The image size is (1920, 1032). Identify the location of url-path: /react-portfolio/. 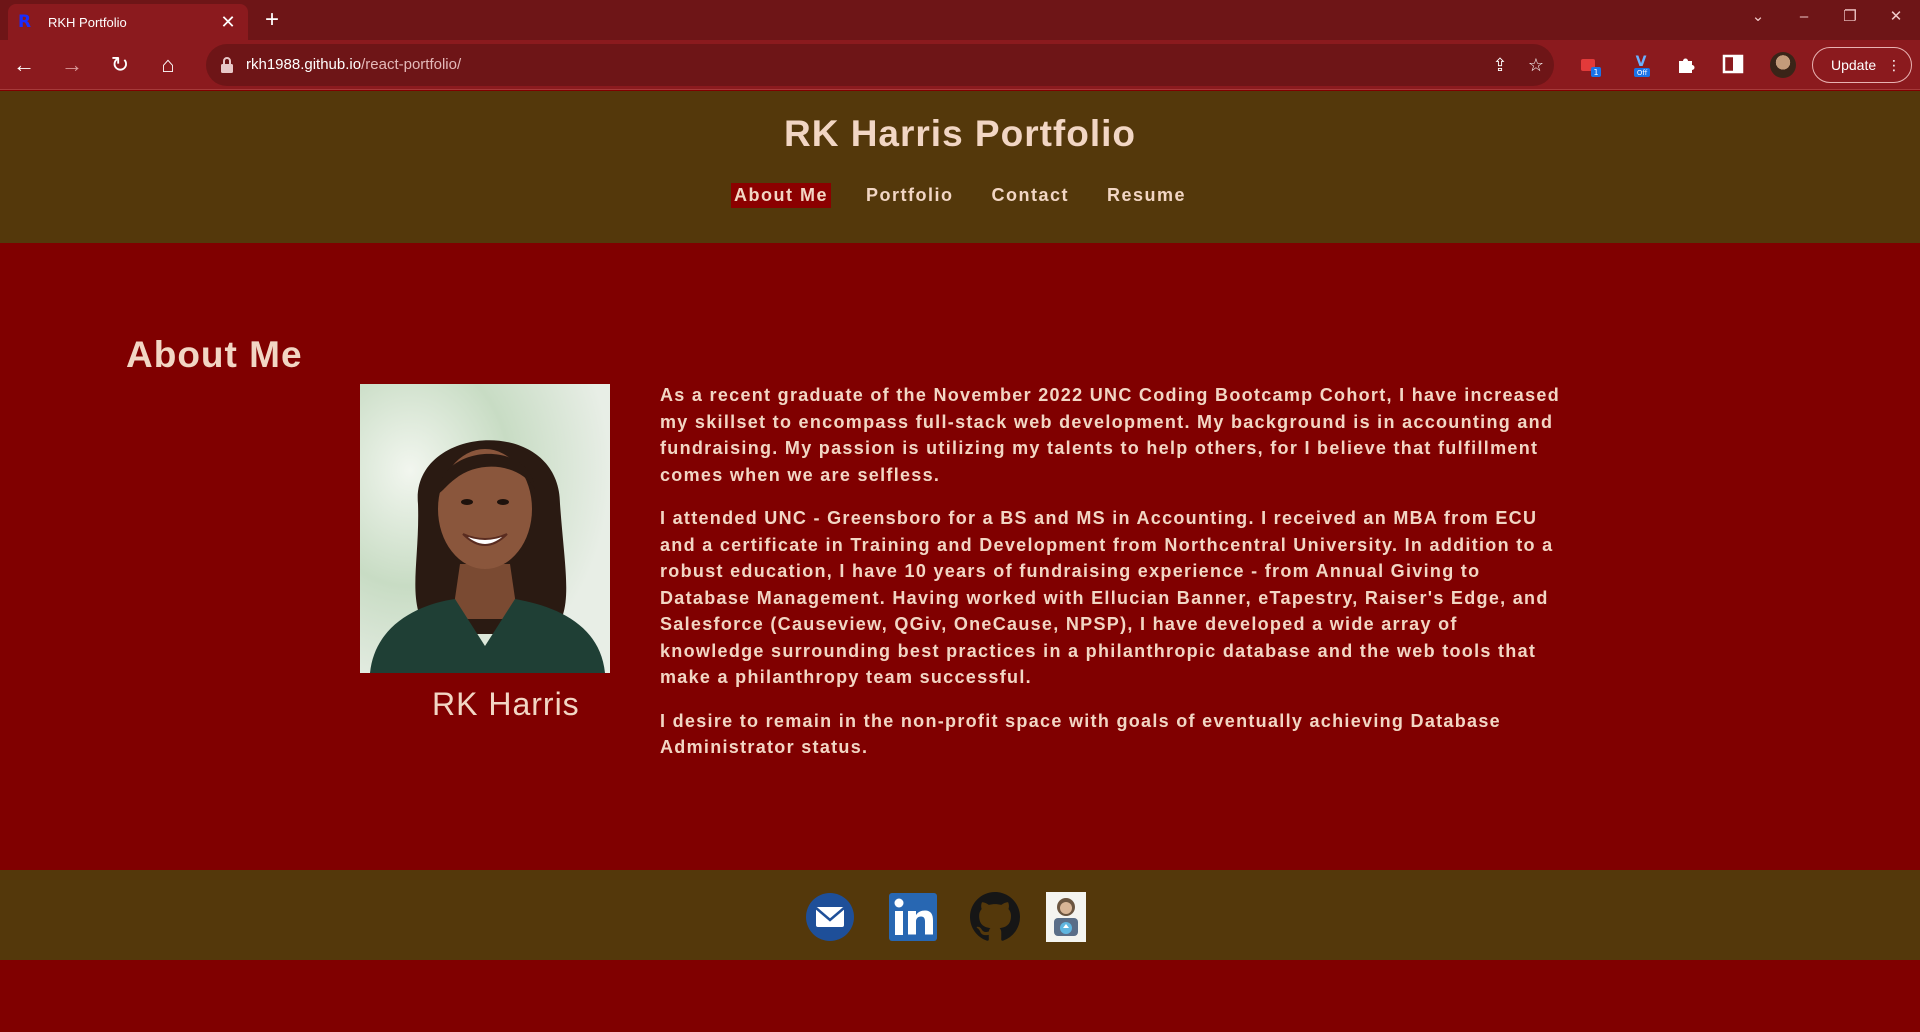
(411, 64).